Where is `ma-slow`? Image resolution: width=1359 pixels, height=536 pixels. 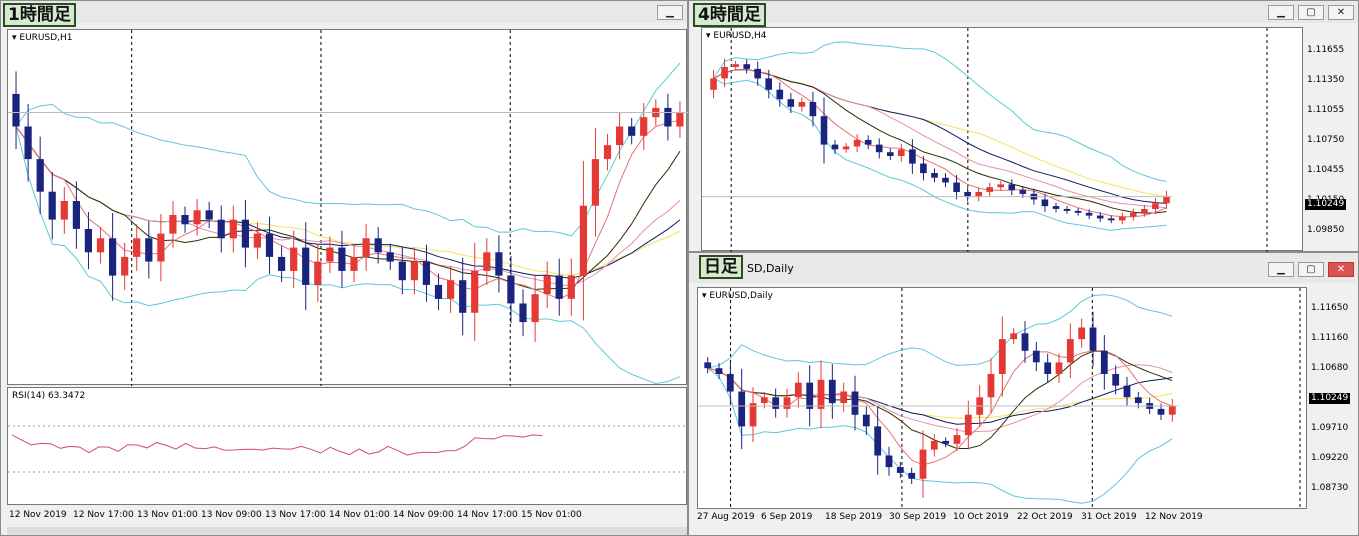 ma-slow is located at coordinates (940, 133).